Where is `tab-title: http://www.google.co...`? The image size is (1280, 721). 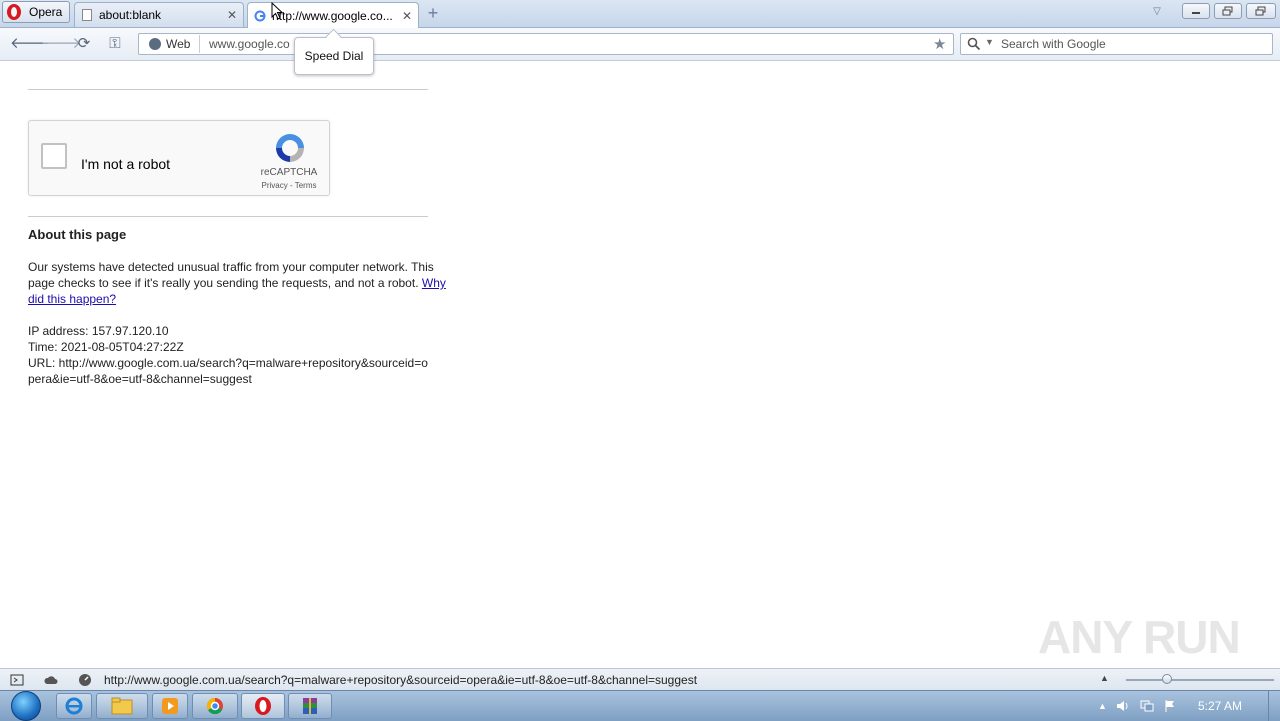 tab-title: http://www.google.co... is located at coordinates (332, 15).